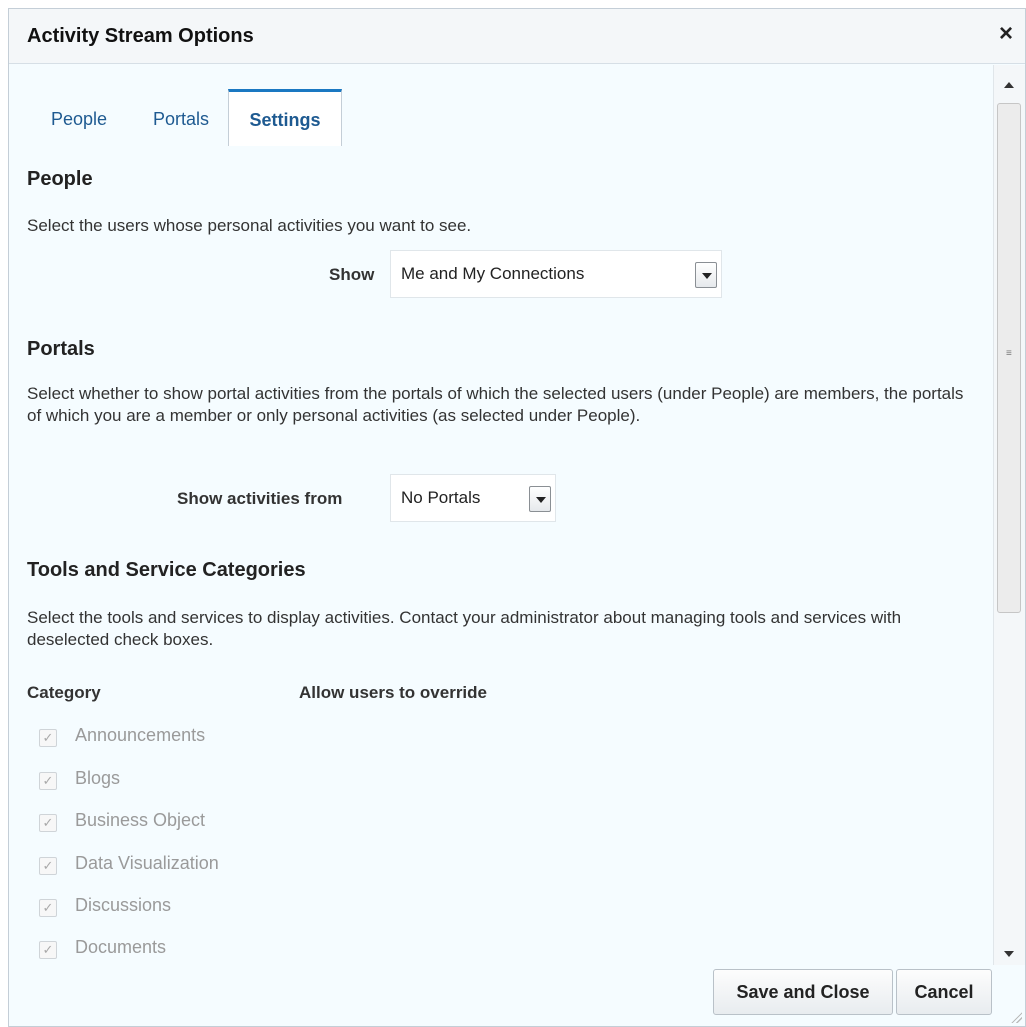  I want to click on tab-portals: Portals, so click(181, 117).